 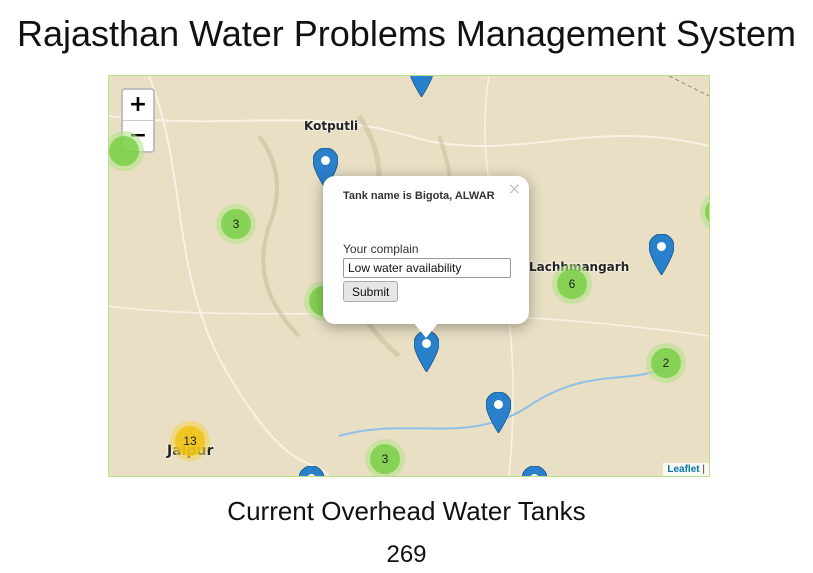 I want to click on map-attribution: Leaflet |, so click(x=686, y=469).